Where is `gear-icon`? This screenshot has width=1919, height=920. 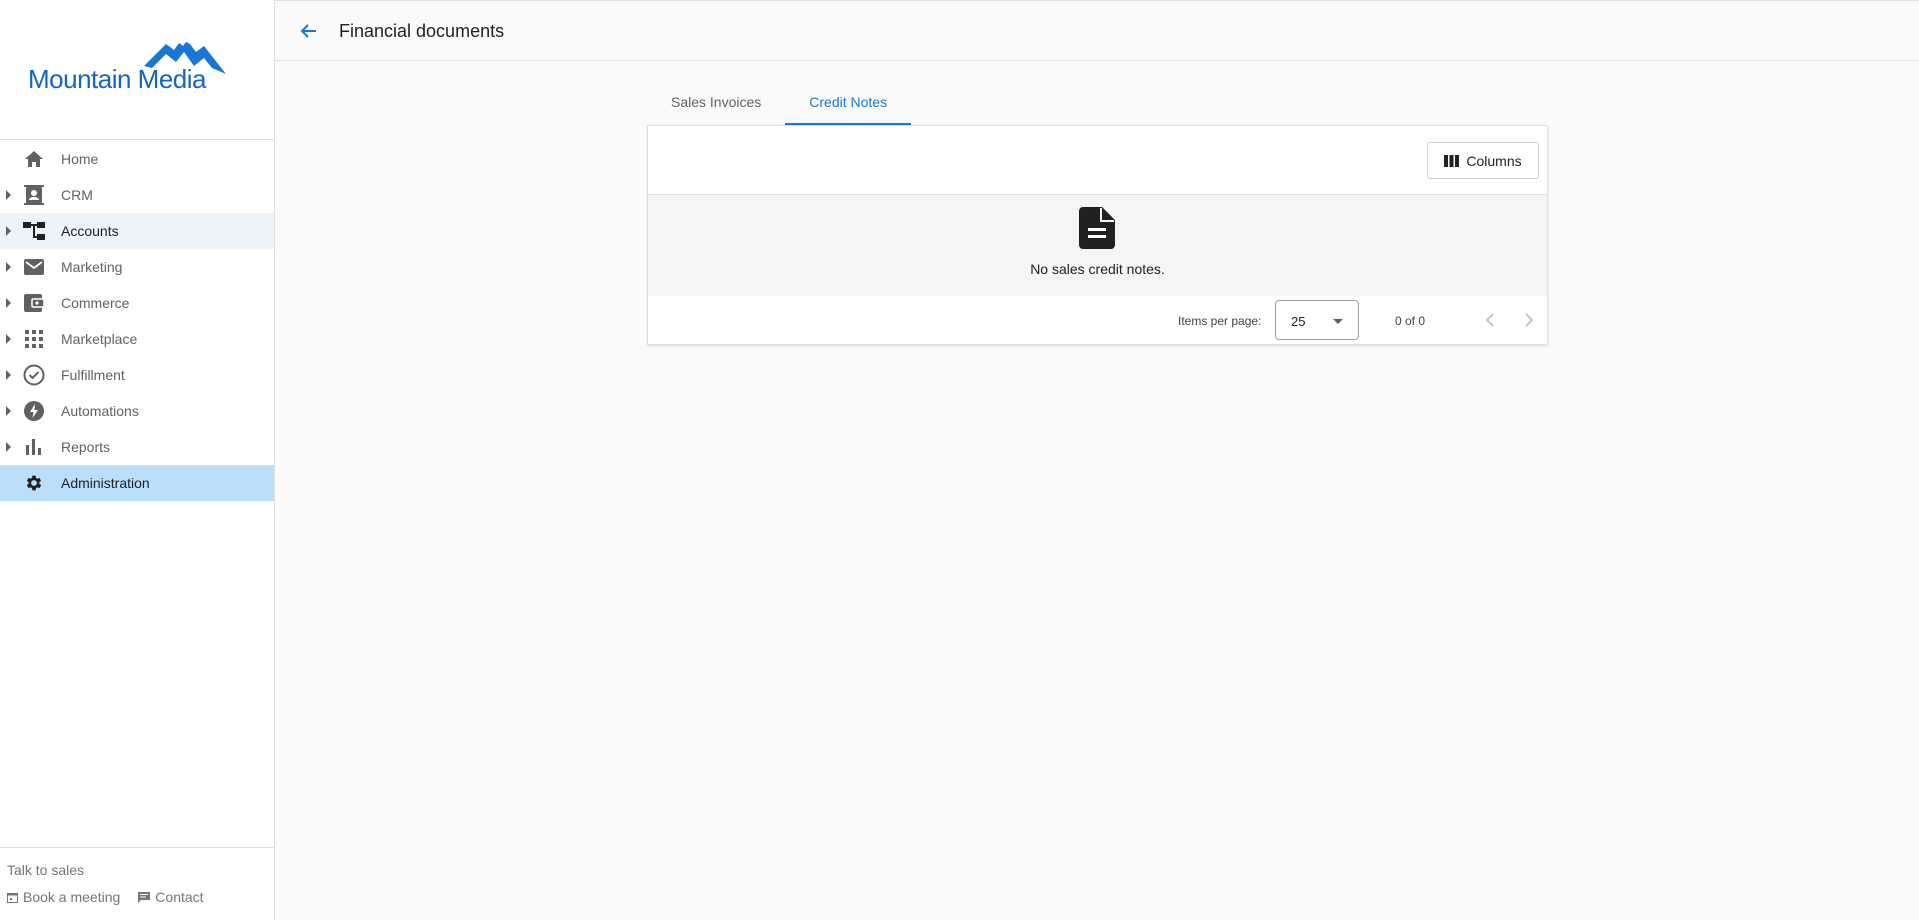
gear-icon is located at coordinates (34, 483).